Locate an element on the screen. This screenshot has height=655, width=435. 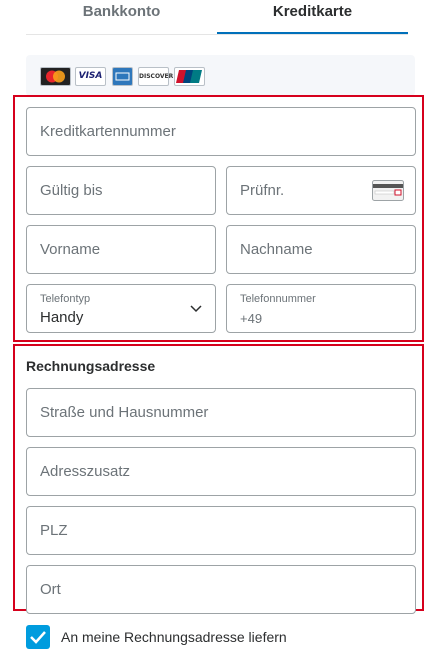
address-line2-placeholder: Adresszusatz is located at coordinates (85, 471).